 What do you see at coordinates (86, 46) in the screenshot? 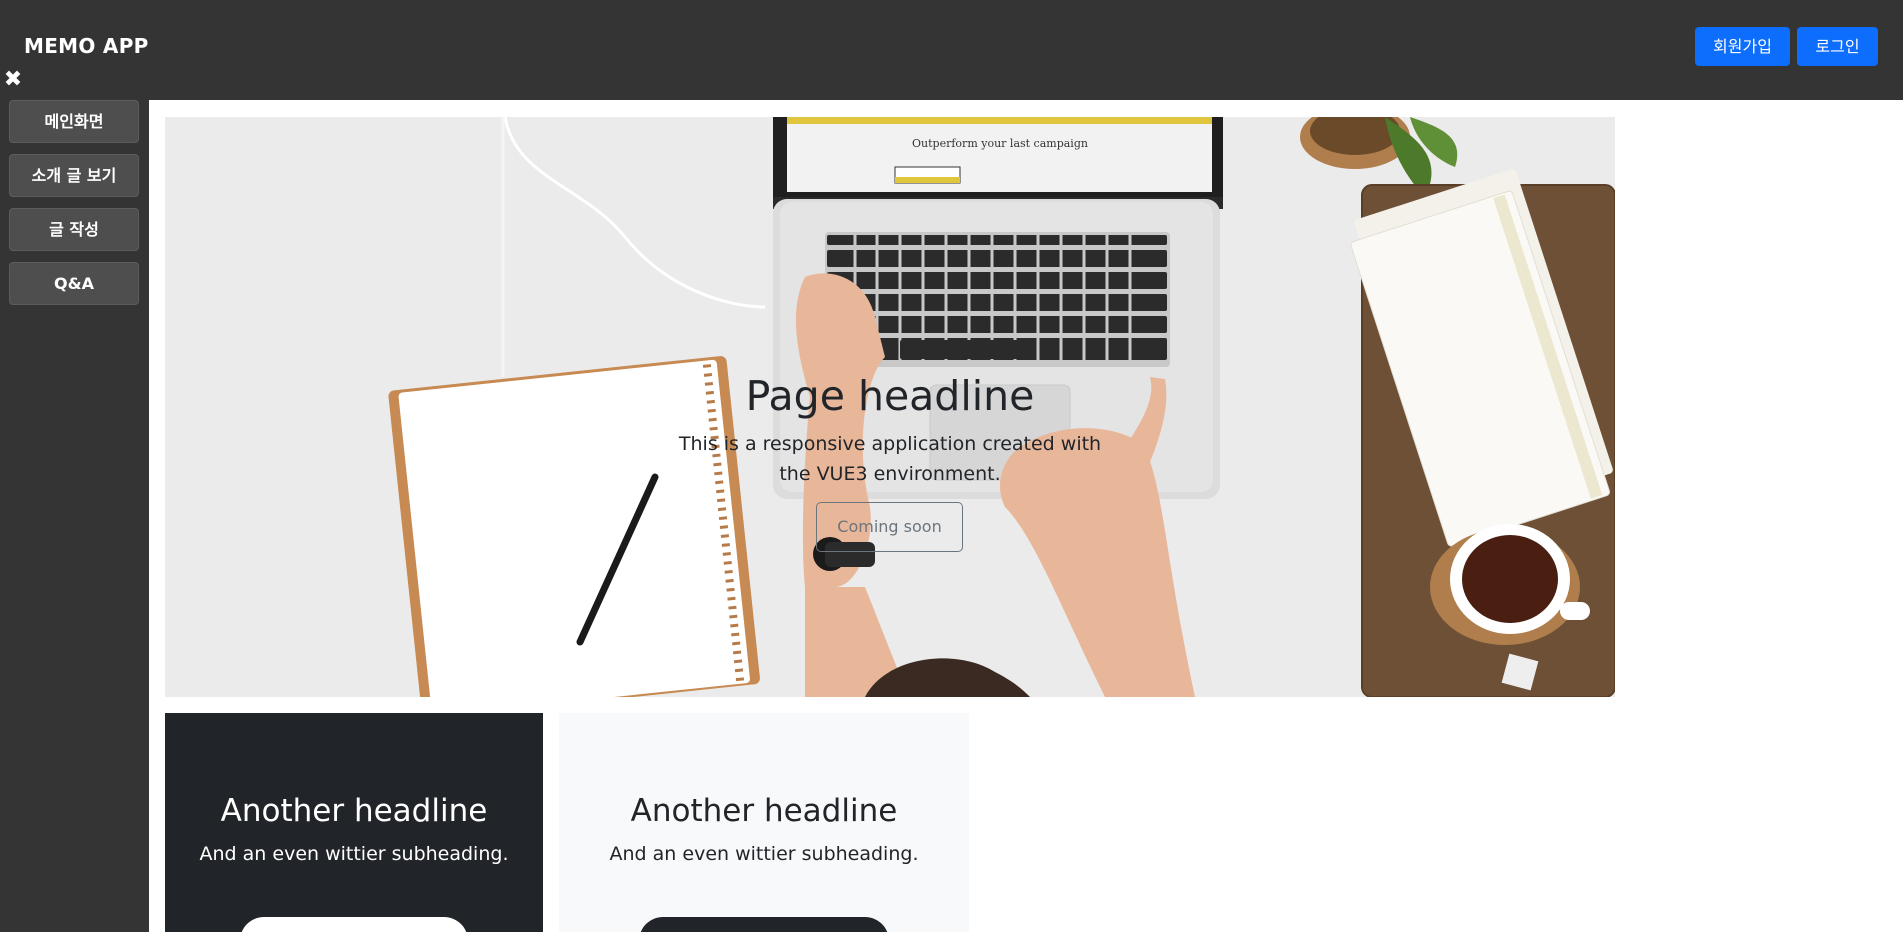
I see `app-brand: MEMO APP` at bounding box center [86, 46].